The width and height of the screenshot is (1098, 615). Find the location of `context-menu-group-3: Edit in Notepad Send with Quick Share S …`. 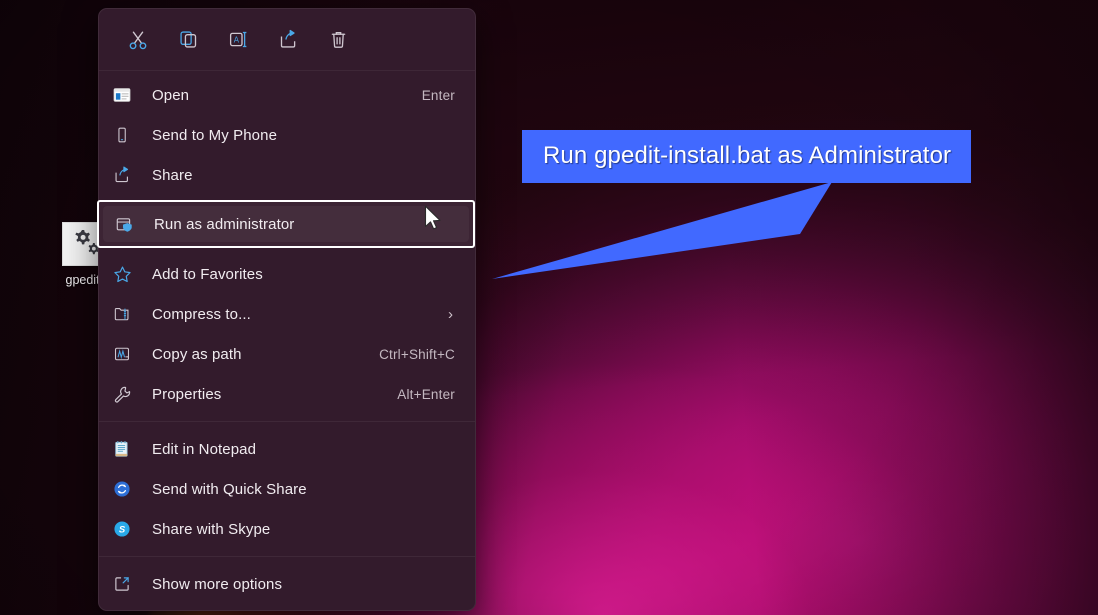

context-menu-group-3: Edit in Notepad Send with Quick Share S … is located at coordinates (287, 489).